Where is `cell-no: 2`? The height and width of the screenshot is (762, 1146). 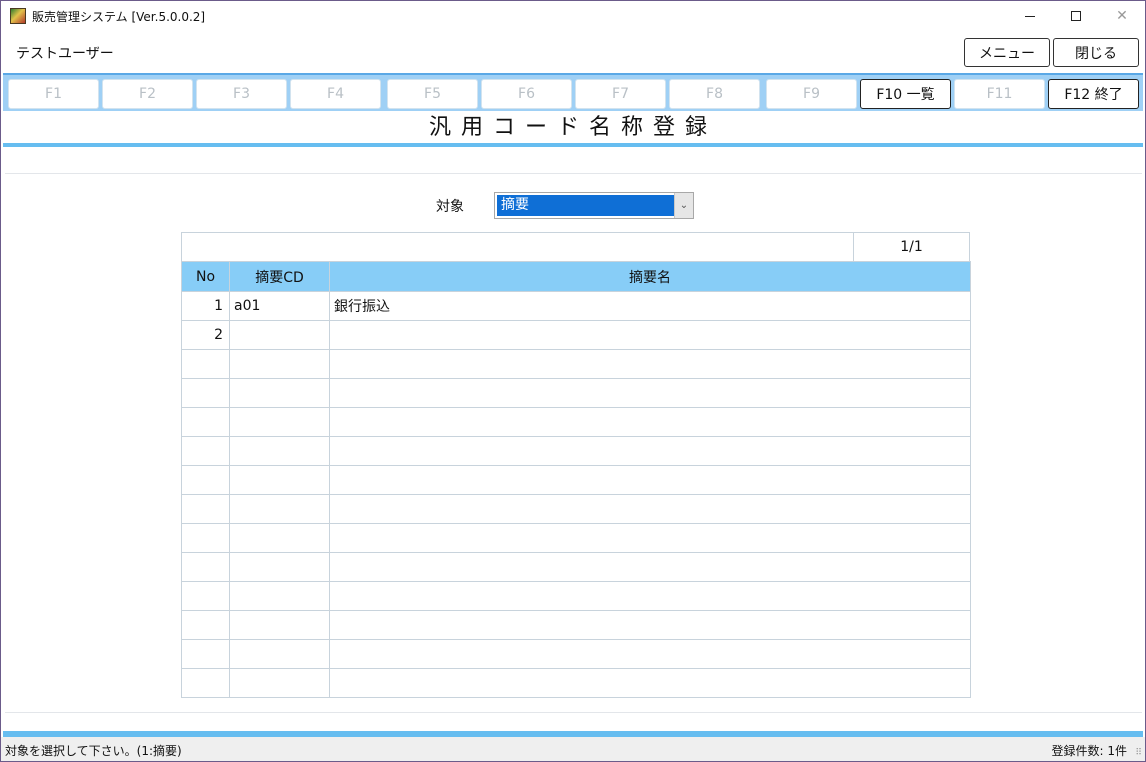
cell-no: 2 is located at coordinates (205, 335).